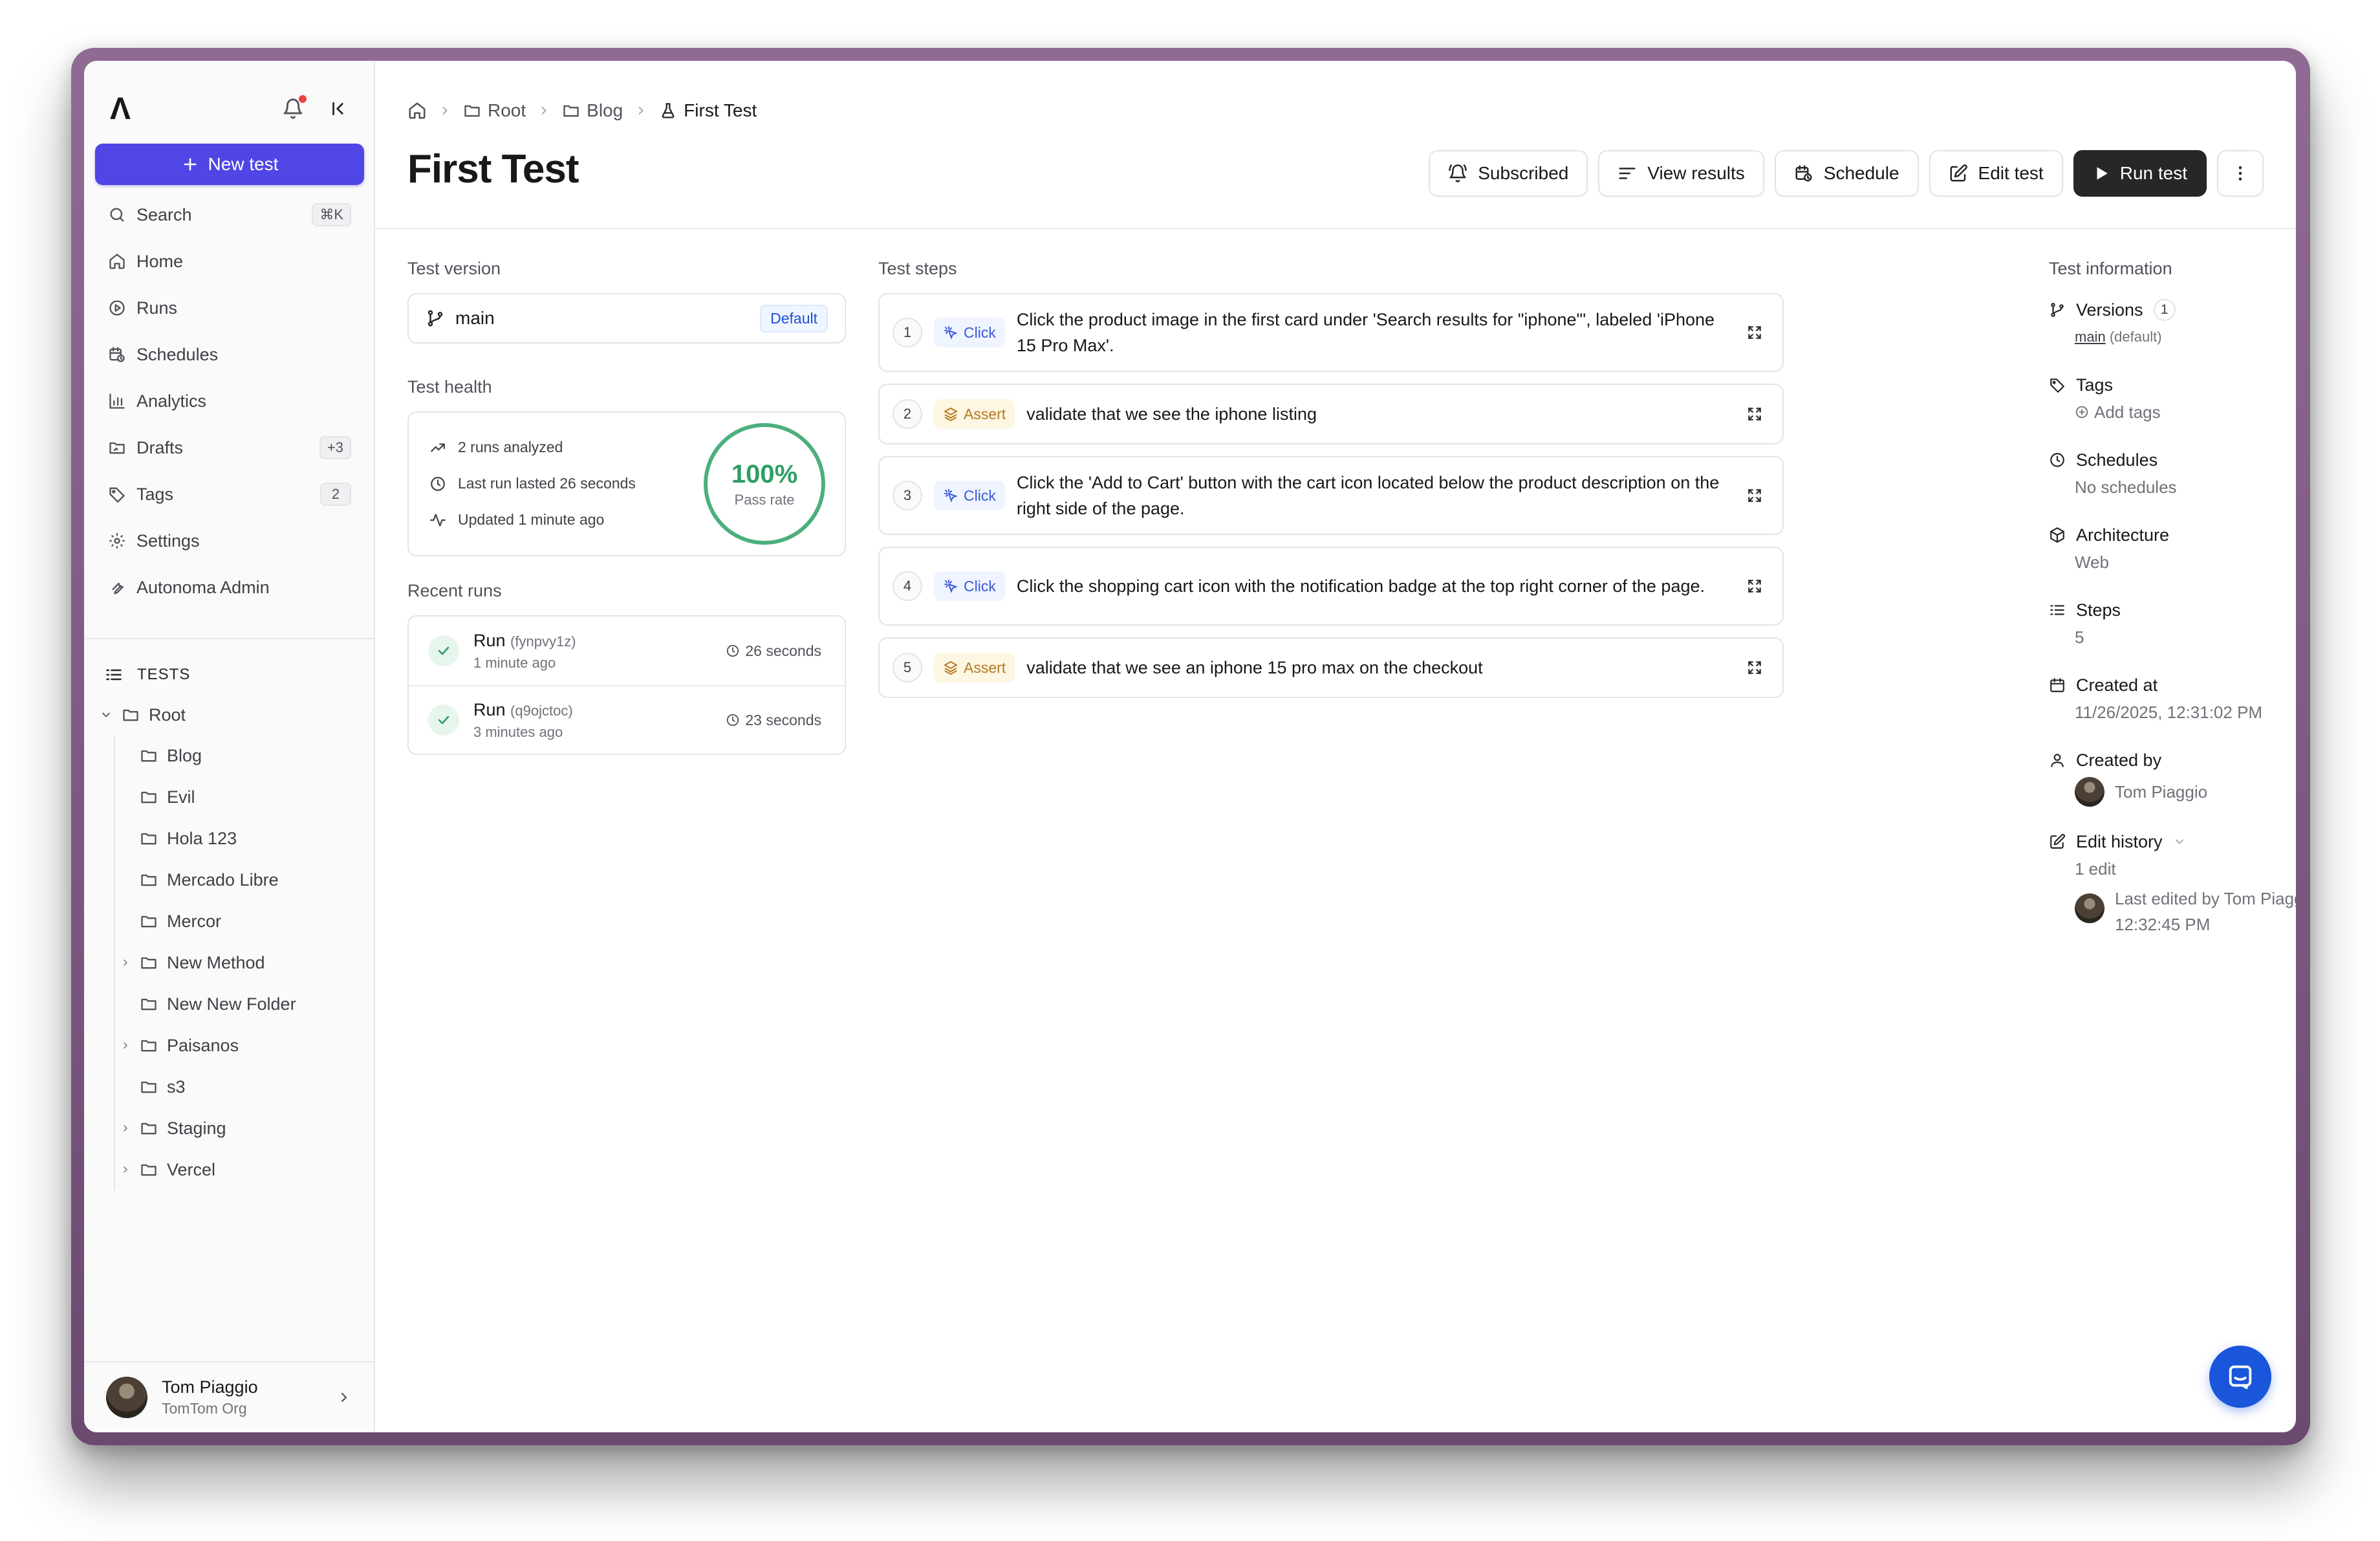  What do you see at coordinates (241, 1169) in the screenshot?
I see `tree-folder-vercel: Vercel` at bounding box center [241, 1169].